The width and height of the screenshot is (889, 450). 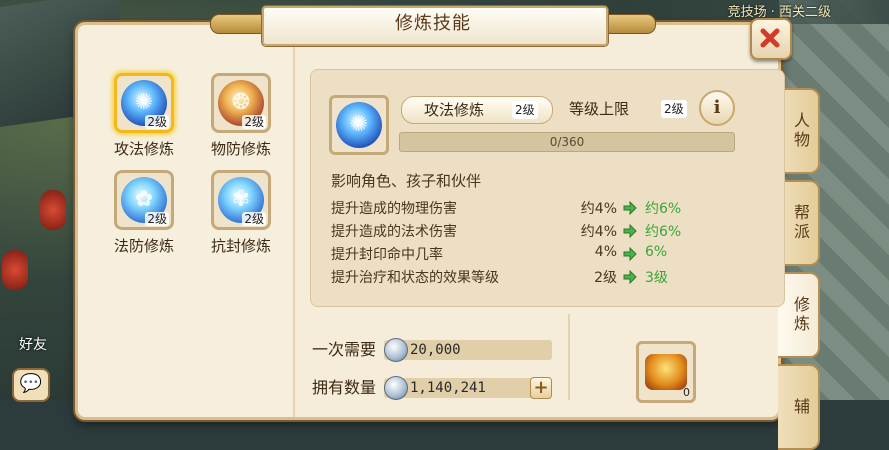 What do you see at coordinates (656, 252) in the screenshot?
I see `effect-next: 6%` at bounding box center [656, 252].